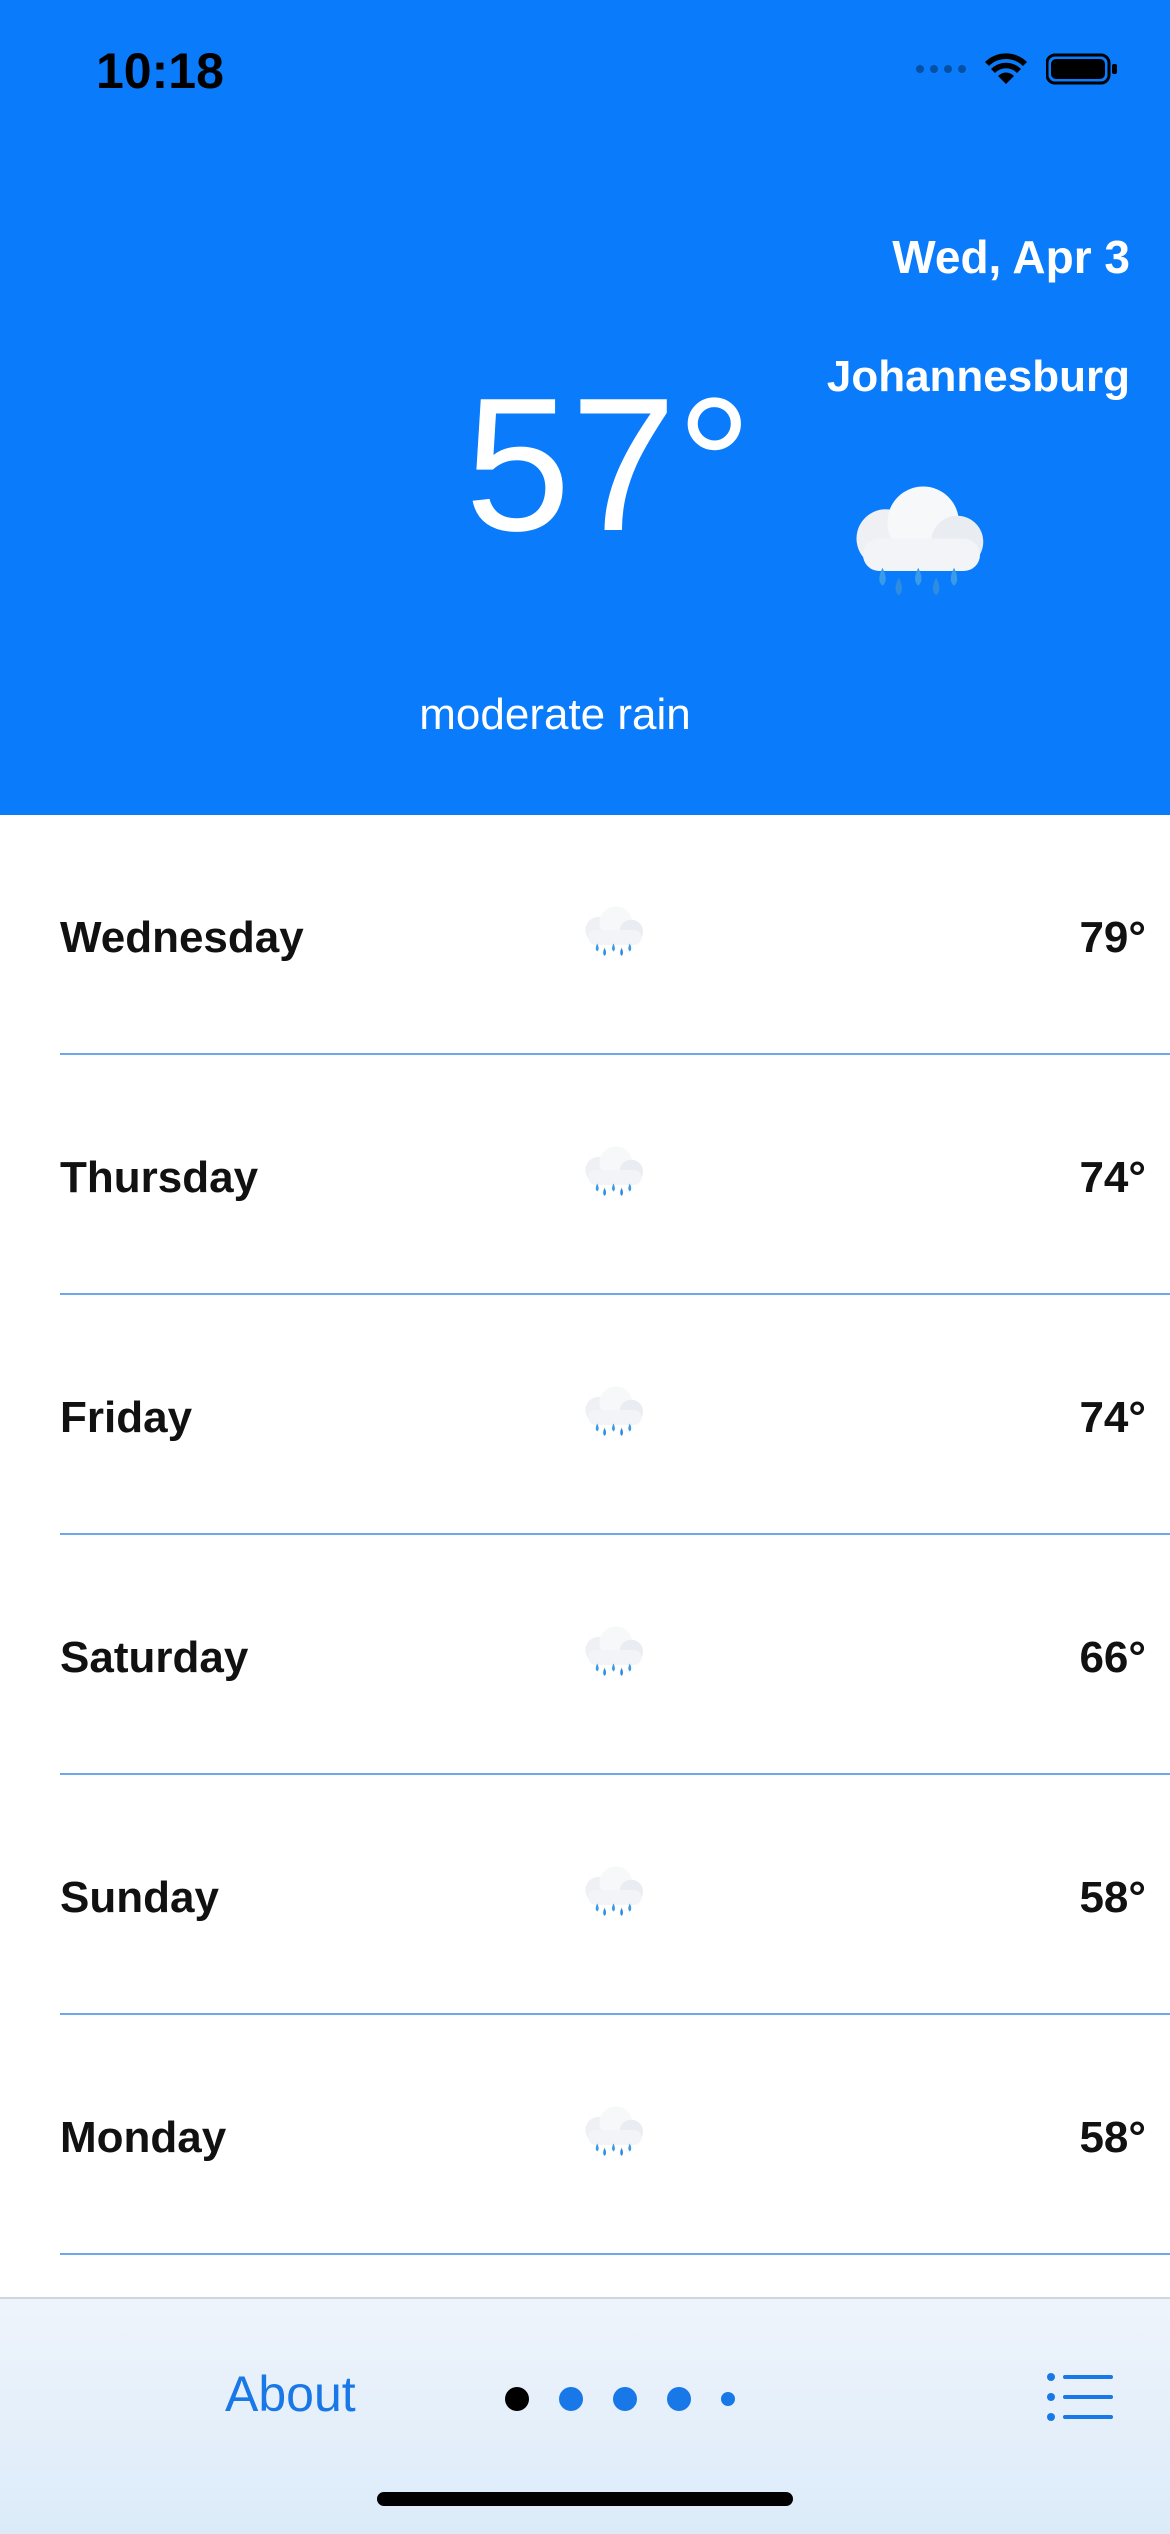  Describe the element at coordinates (143, 2137) in the screenshot. I see `forecast-day: Monday` at that location.